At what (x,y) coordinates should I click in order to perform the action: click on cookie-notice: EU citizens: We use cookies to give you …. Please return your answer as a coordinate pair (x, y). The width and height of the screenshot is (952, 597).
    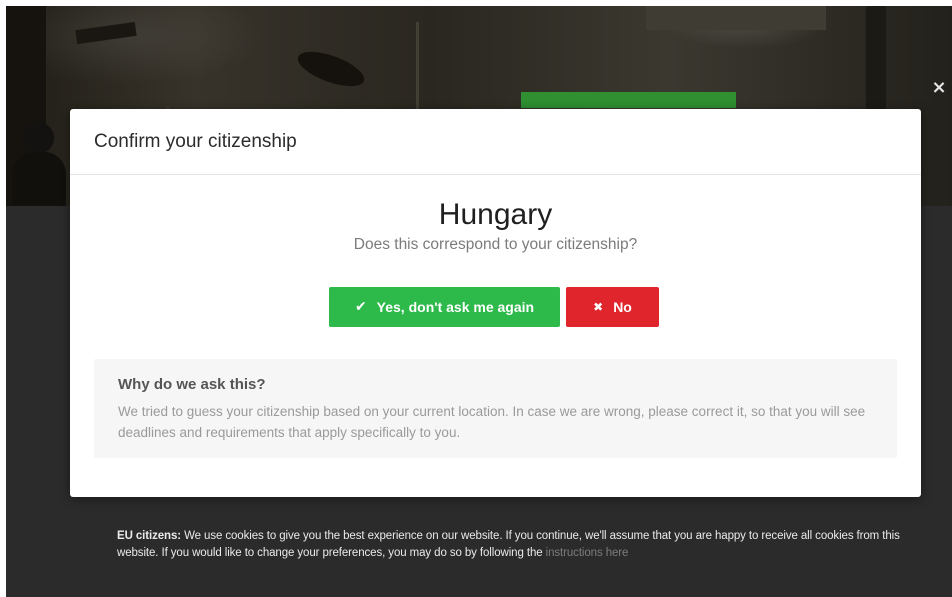
    Looking at the image, I should click on (512, 545).